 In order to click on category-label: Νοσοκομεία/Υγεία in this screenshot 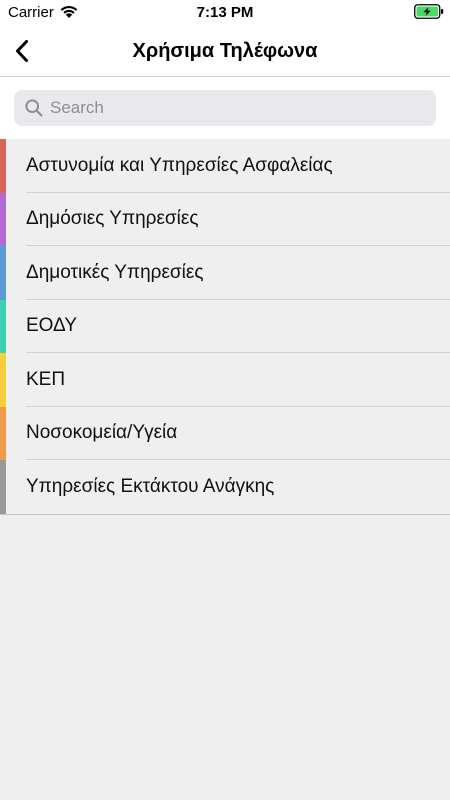, I will do `click(102, 433)`.